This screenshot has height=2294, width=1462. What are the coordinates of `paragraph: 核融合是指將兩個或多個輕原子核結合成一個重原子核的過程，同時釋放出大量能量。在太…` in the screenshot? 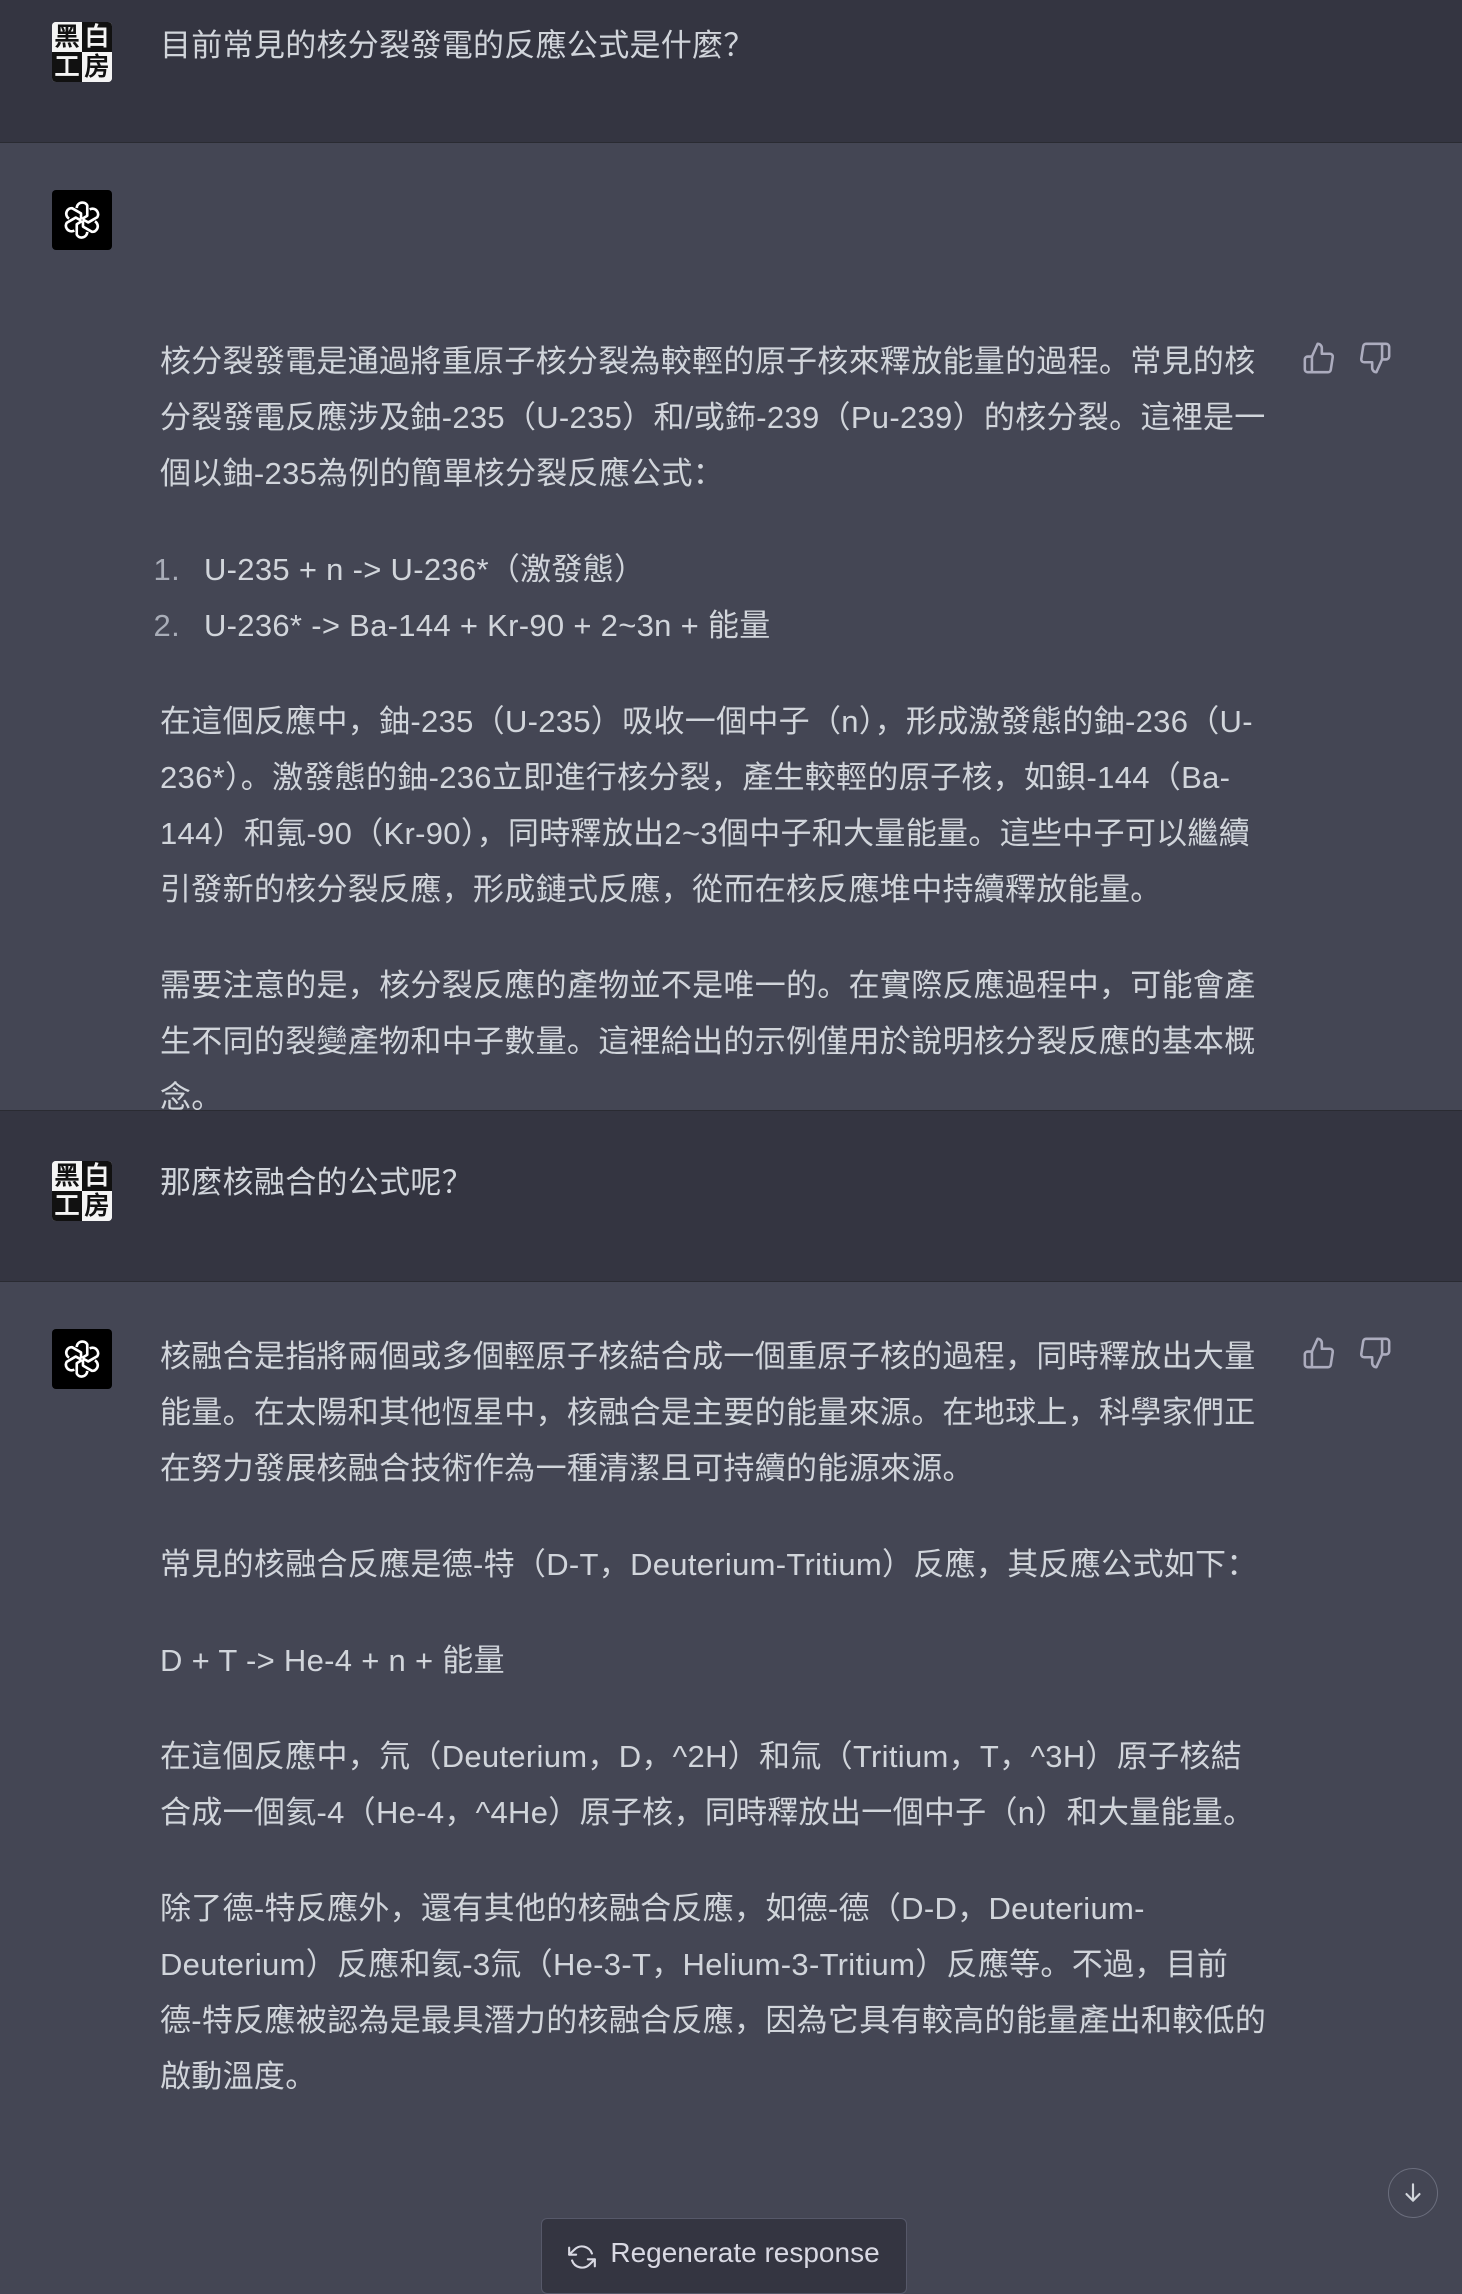 It's located at (708, 1412).